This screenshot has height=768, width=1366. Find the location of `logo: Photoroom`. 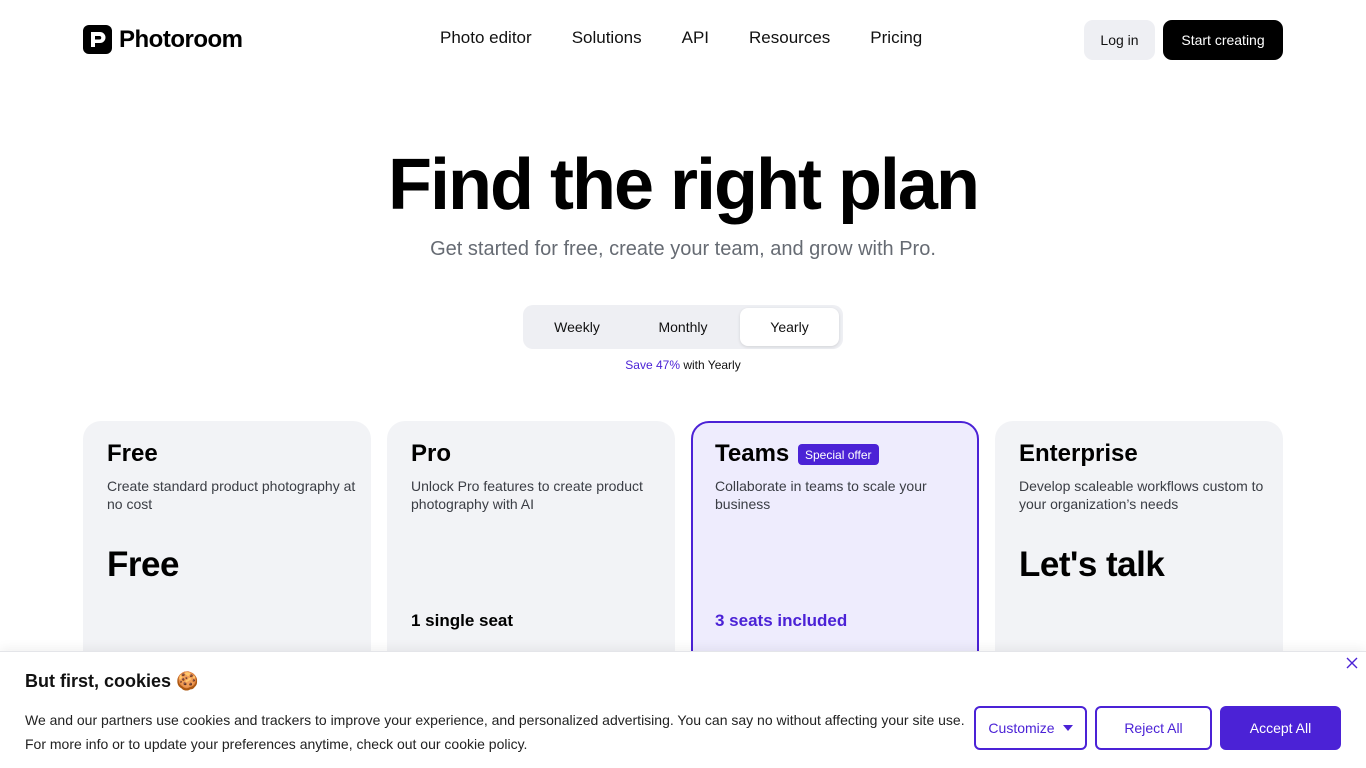

logo: Photoroom is located at coordinates (163, 39).